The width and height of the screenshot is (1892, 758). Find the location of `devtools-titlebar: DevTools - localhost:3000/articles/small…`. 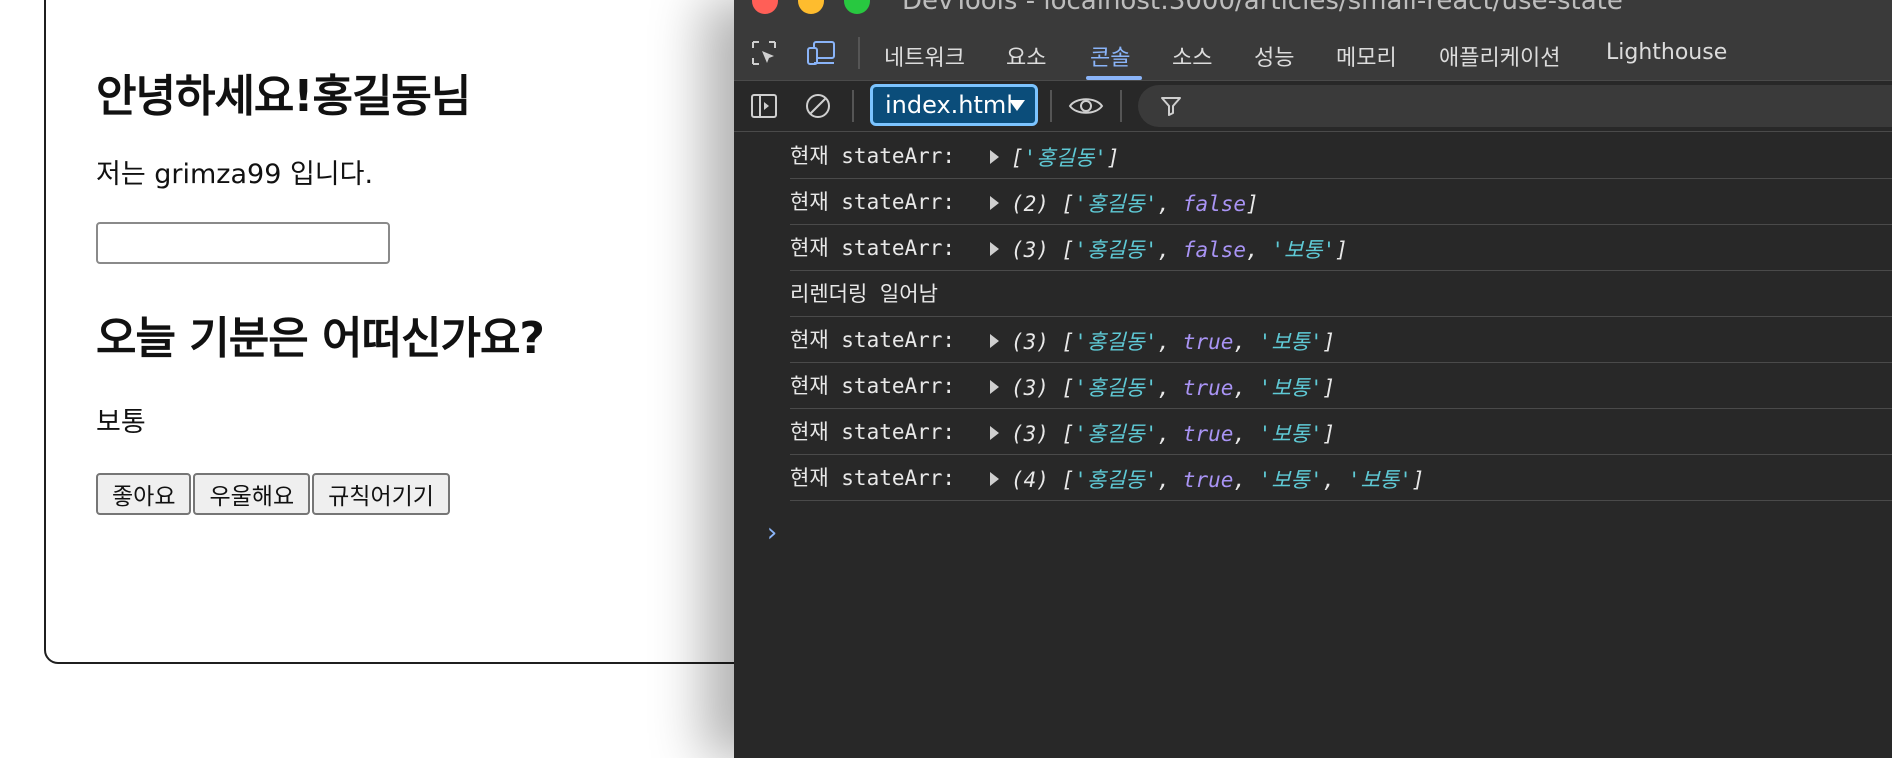

devtools-titlebar: DevTools - localhost:3000/articles/small… is located at coordinates (1313, 13).